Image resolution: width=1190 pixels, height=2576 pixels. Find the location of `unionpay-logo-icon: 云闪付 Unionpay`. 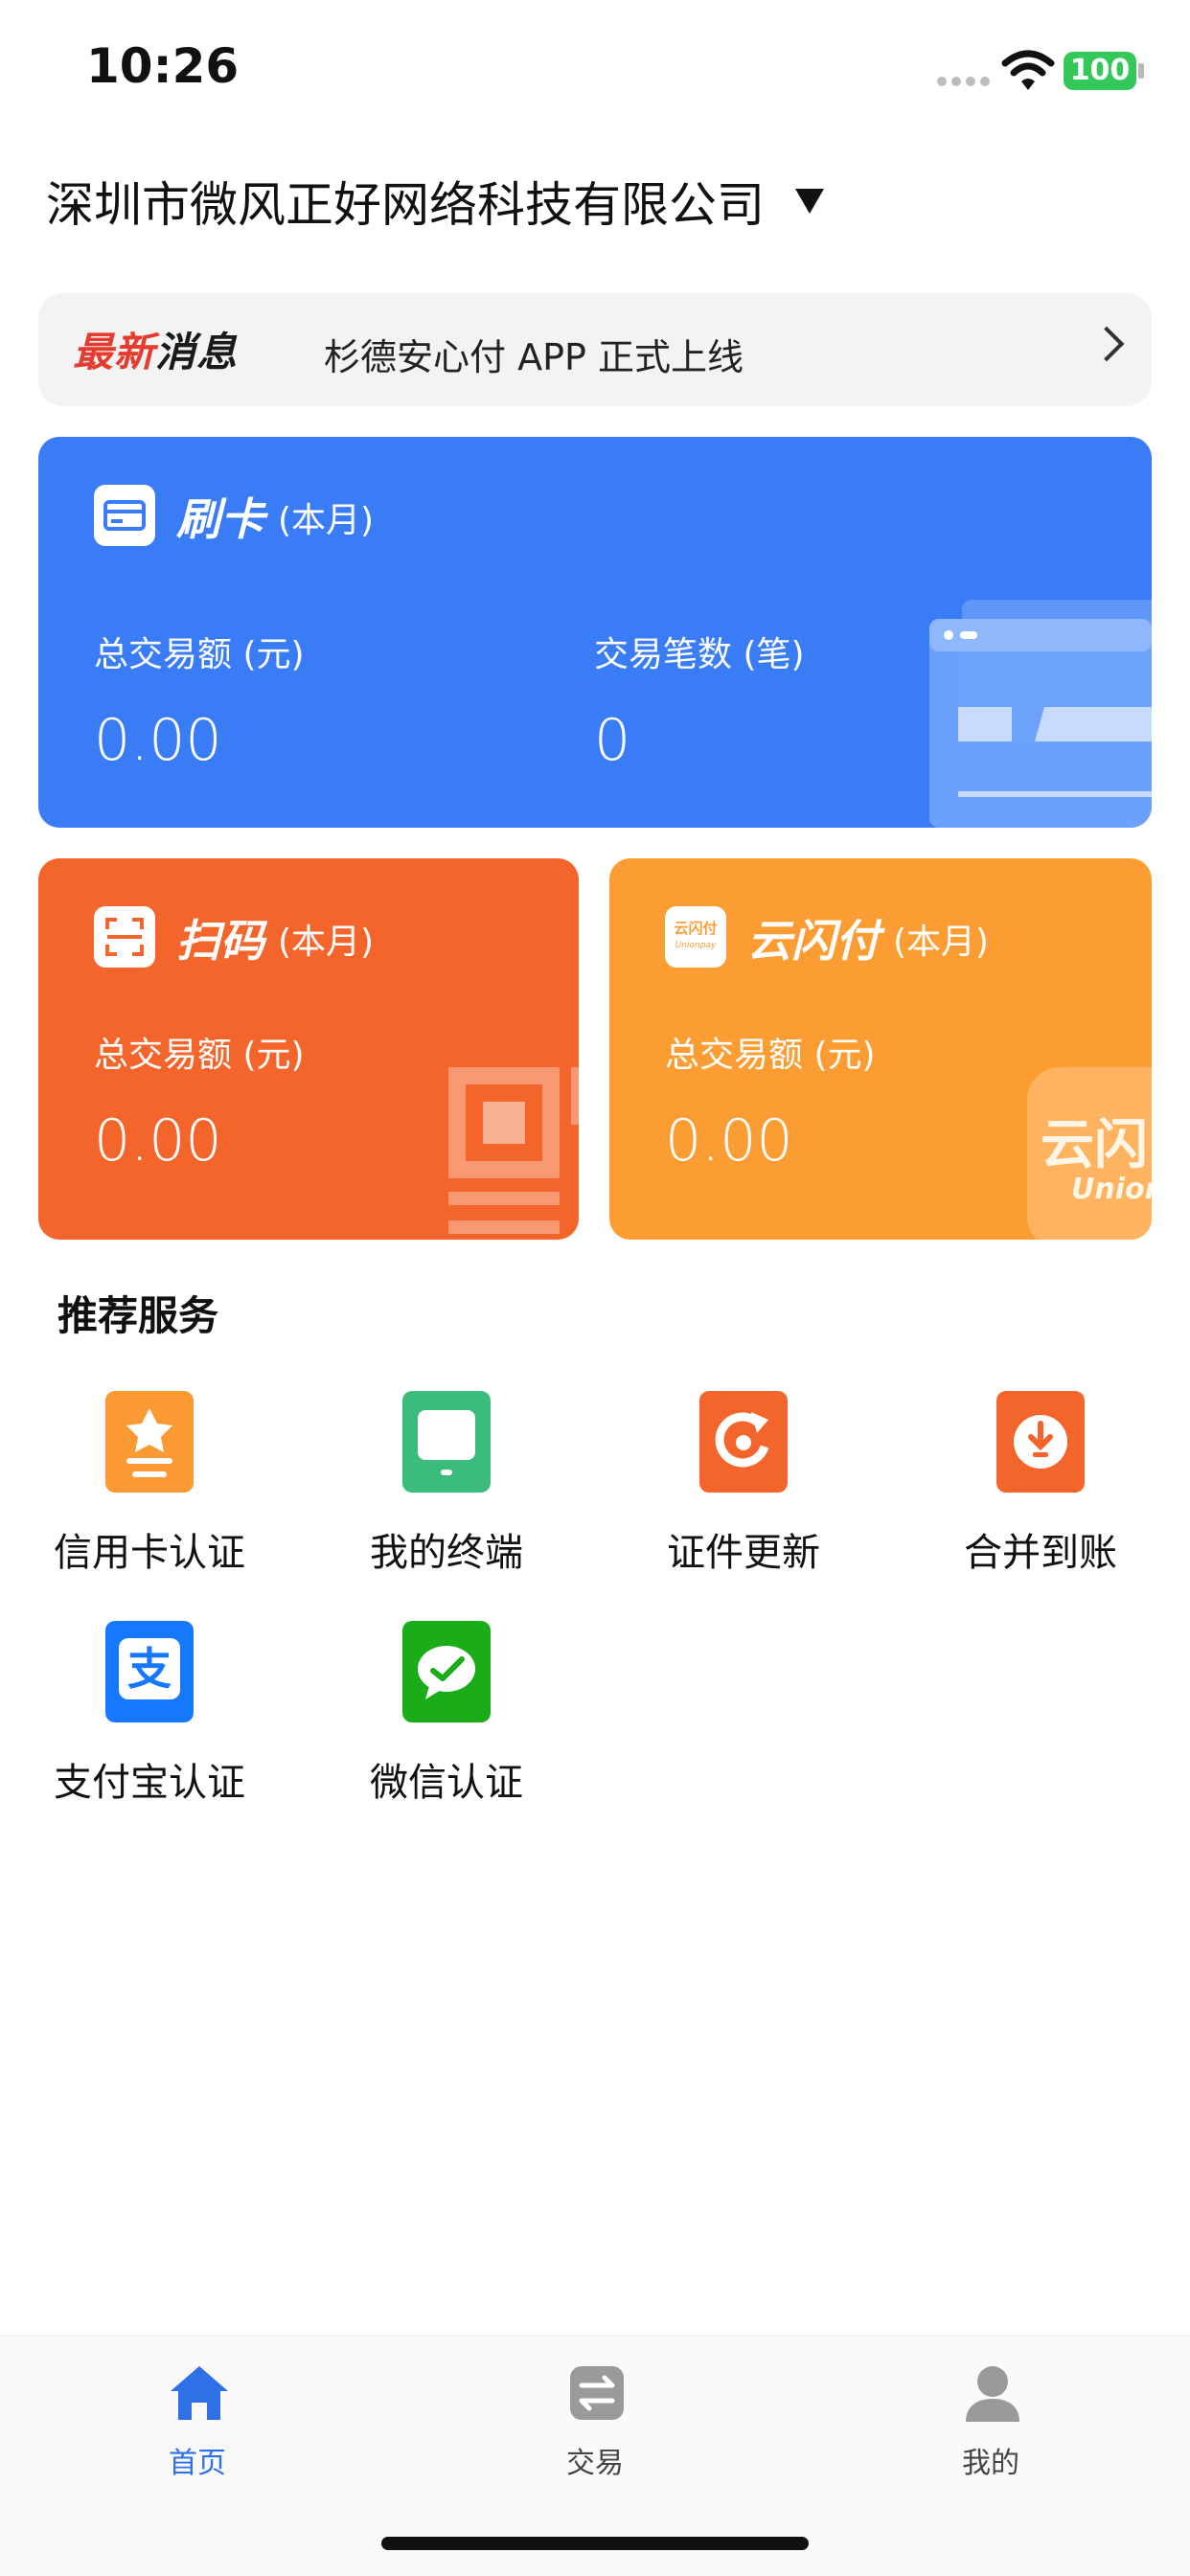

unionpay-logo-icon: 云闪付 Unionpay is located at coordinates (696, 937).